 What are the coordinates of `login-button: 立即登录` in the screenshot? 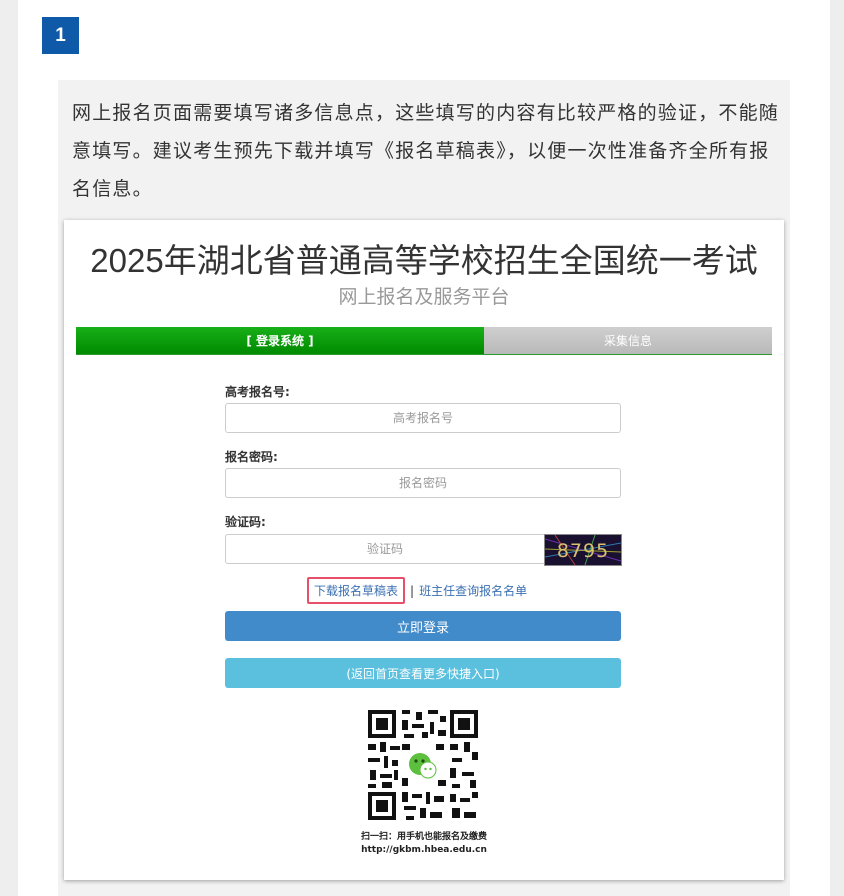 It's located at (423, 626).